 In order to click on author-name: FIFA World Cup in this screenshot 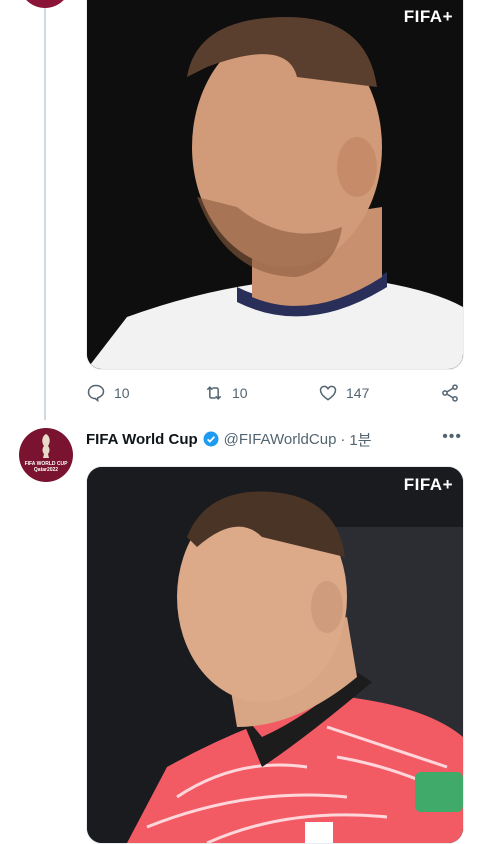, I will do `click(142, 439)`.